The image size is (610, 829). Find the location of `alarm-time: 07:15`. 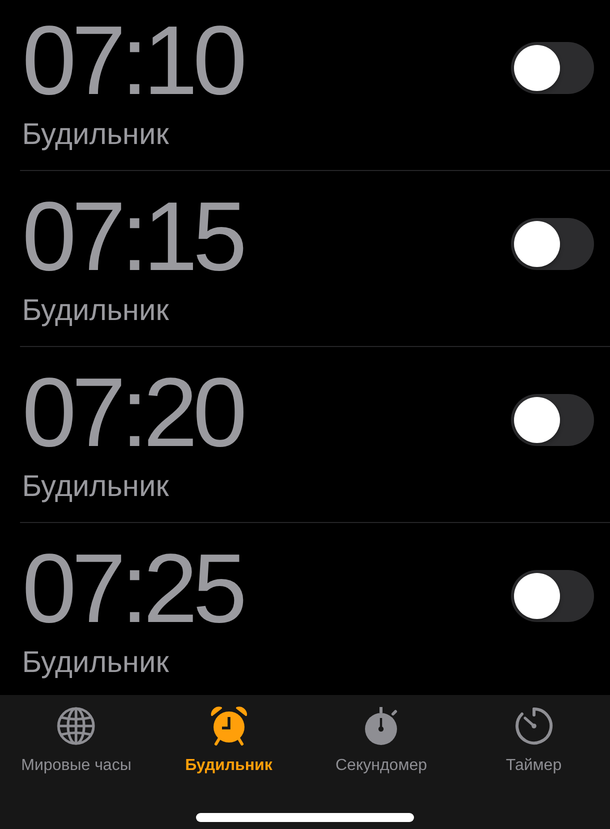

alarm-time: 07:15 is located at coordinates (132, 236).